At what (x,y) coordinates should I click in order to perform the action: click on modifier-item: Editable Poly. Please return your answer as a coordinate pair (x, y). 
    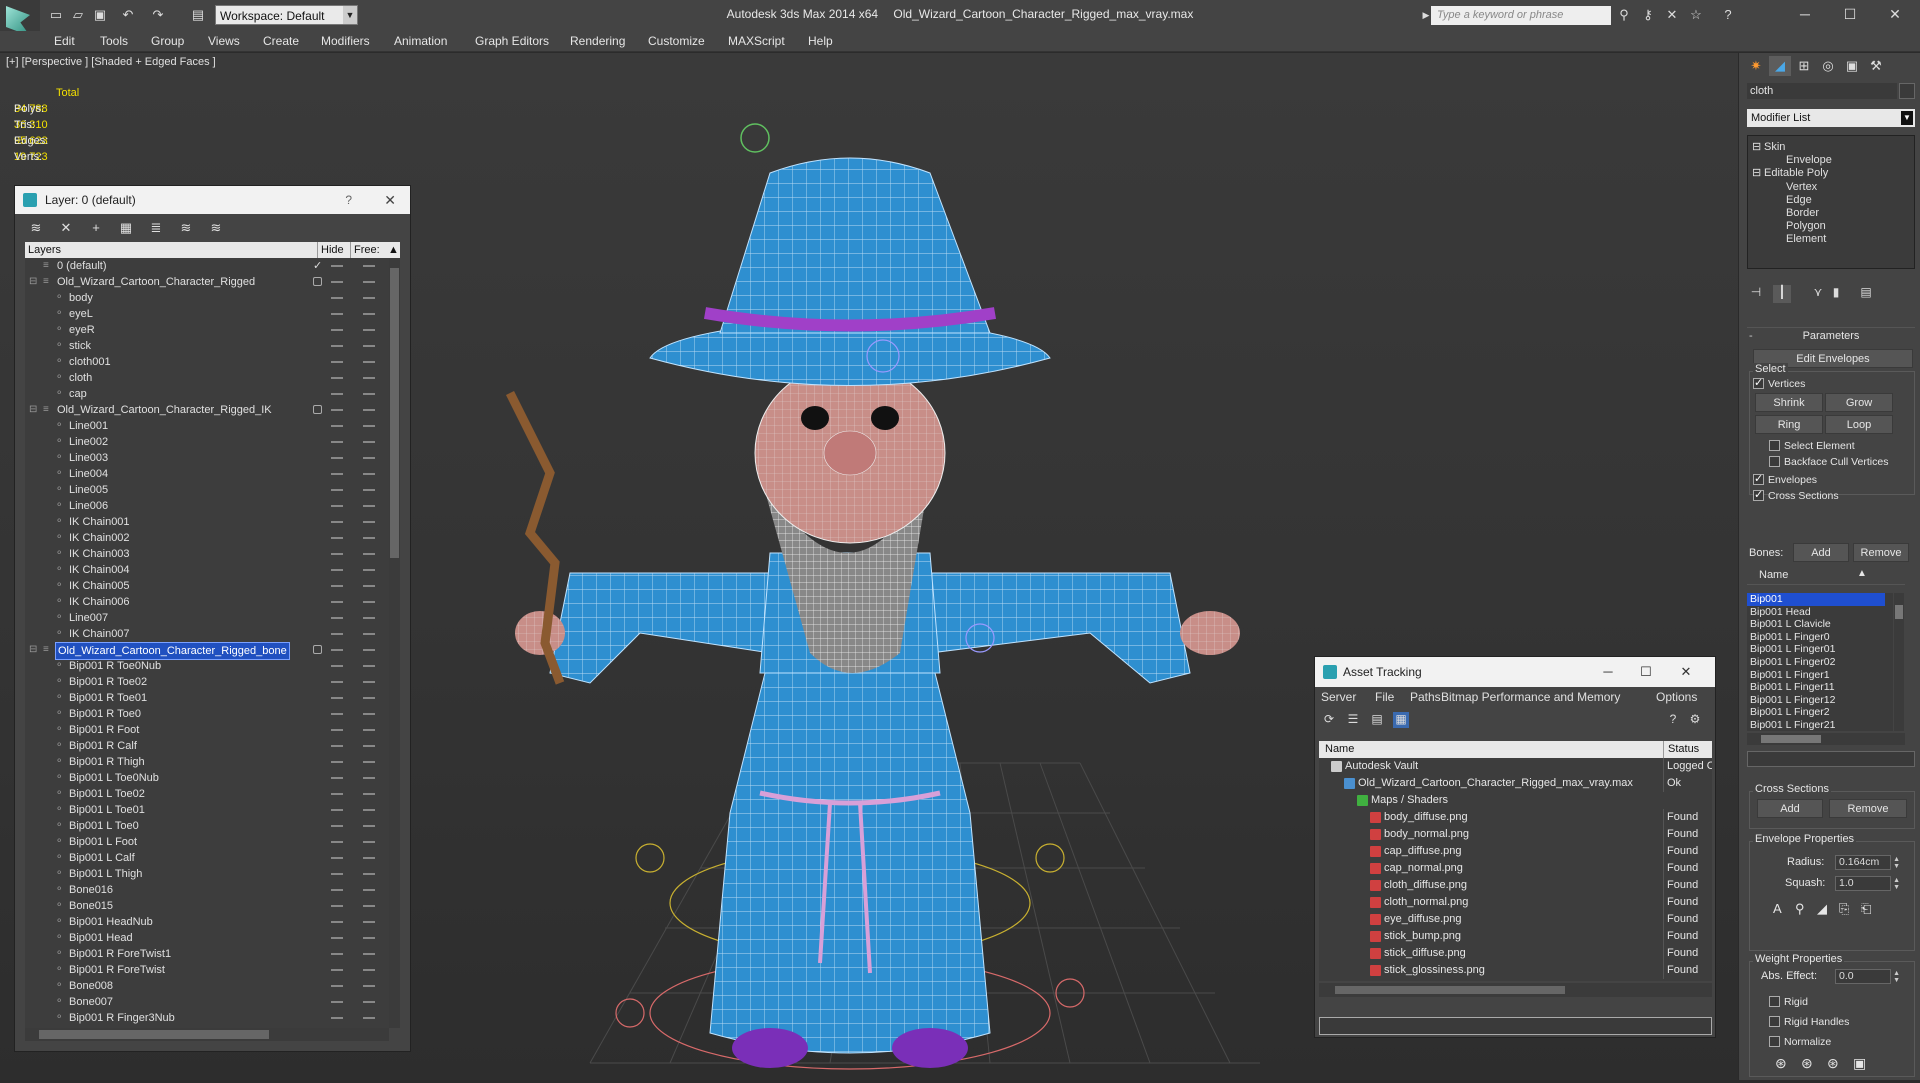
    Looking at the image, I should click on (1796, 173).